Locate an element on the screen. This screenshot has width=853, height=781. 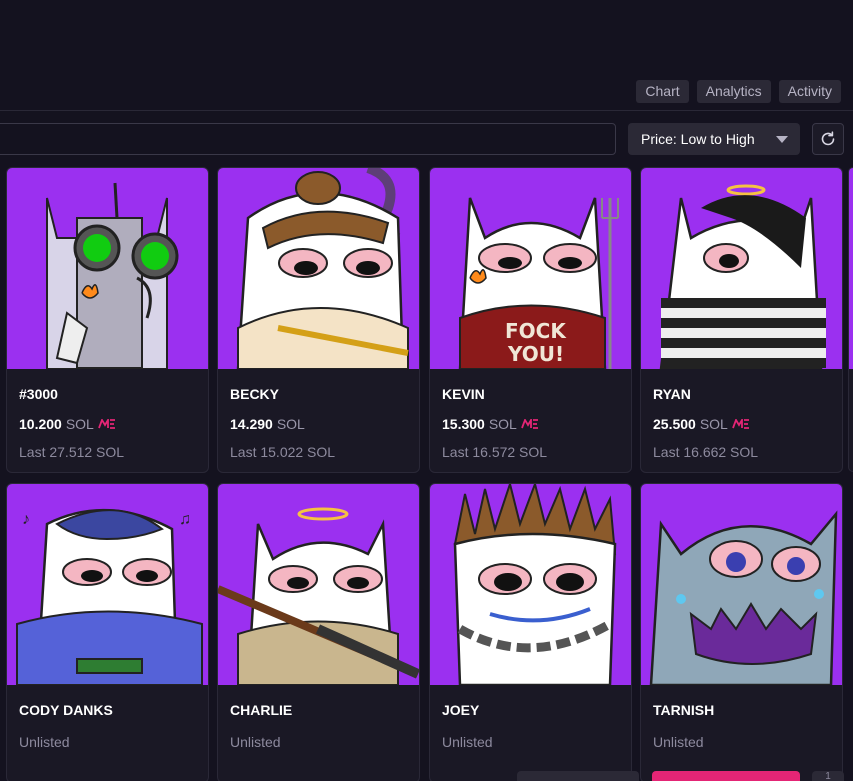
nft-name: BECKY is located at coordinates (255, 394).